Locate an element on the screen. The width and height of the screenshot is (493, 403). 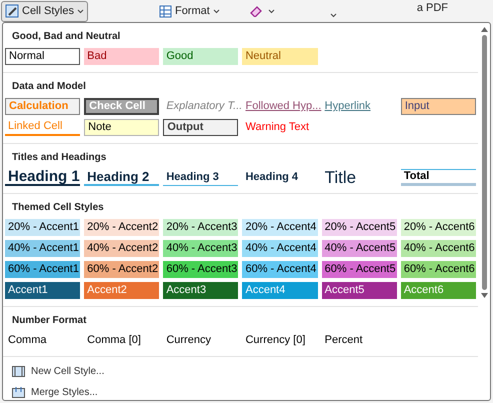
eraser-icon is located at coordinates (256, 11).